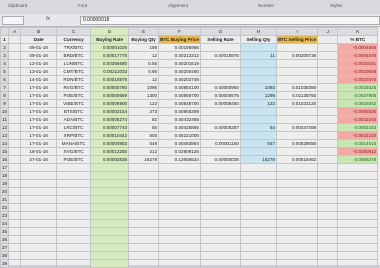 The image size is (380, 268). What do you see at coordinates (144, 103) in the screenshot?
I see `table-cell: 123` at bounding box center [144, 103].